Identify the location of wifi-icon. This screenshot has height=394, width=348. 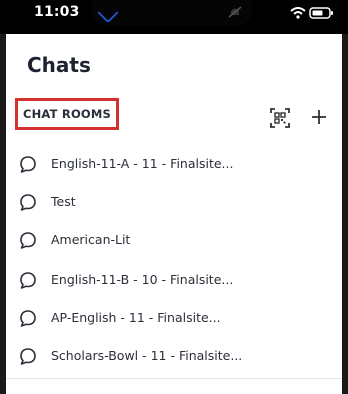
(298, 13).